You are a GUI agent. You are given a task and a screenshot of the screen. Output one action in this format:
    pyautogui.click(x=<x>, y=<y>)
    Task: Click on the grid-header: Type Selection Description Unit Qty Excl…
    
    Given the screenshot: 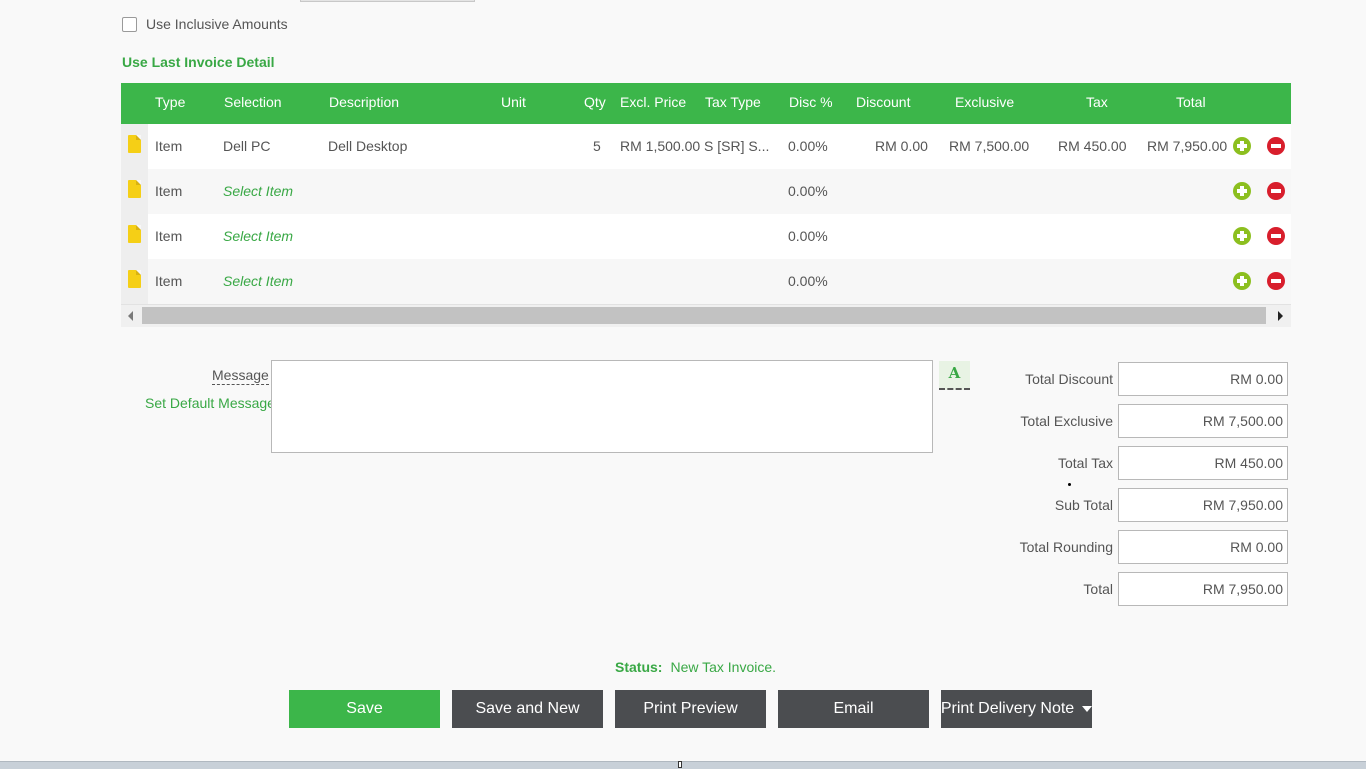 What is the action you would take?
    pyautogui.click(x=706, y=103)
    